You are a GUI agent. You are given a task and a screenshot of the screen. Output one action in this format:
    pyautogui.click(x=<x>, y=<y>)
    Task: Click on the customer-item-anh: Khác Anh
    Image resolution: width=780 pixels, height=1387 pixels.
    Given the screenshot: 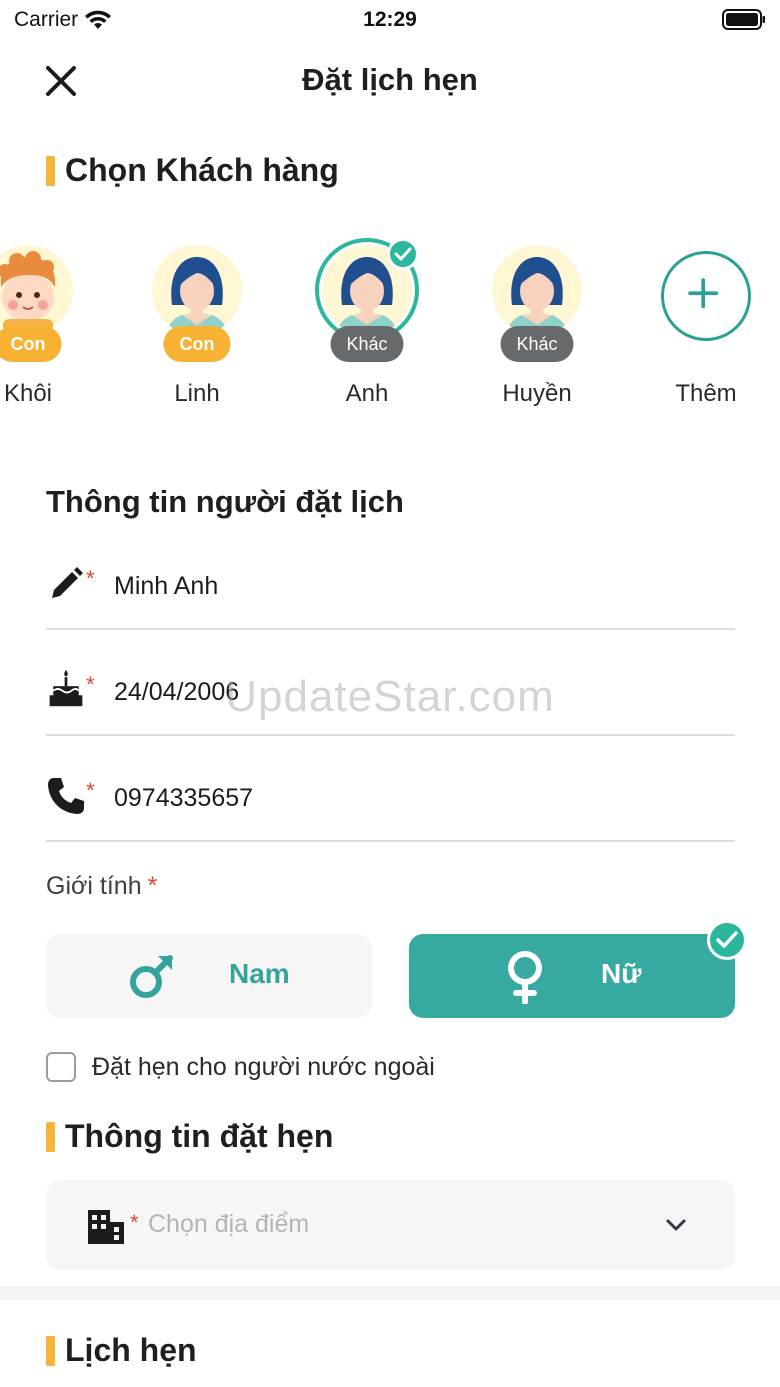 What is the action you would take?
    pyautogui.click(x=367, y=322)
    